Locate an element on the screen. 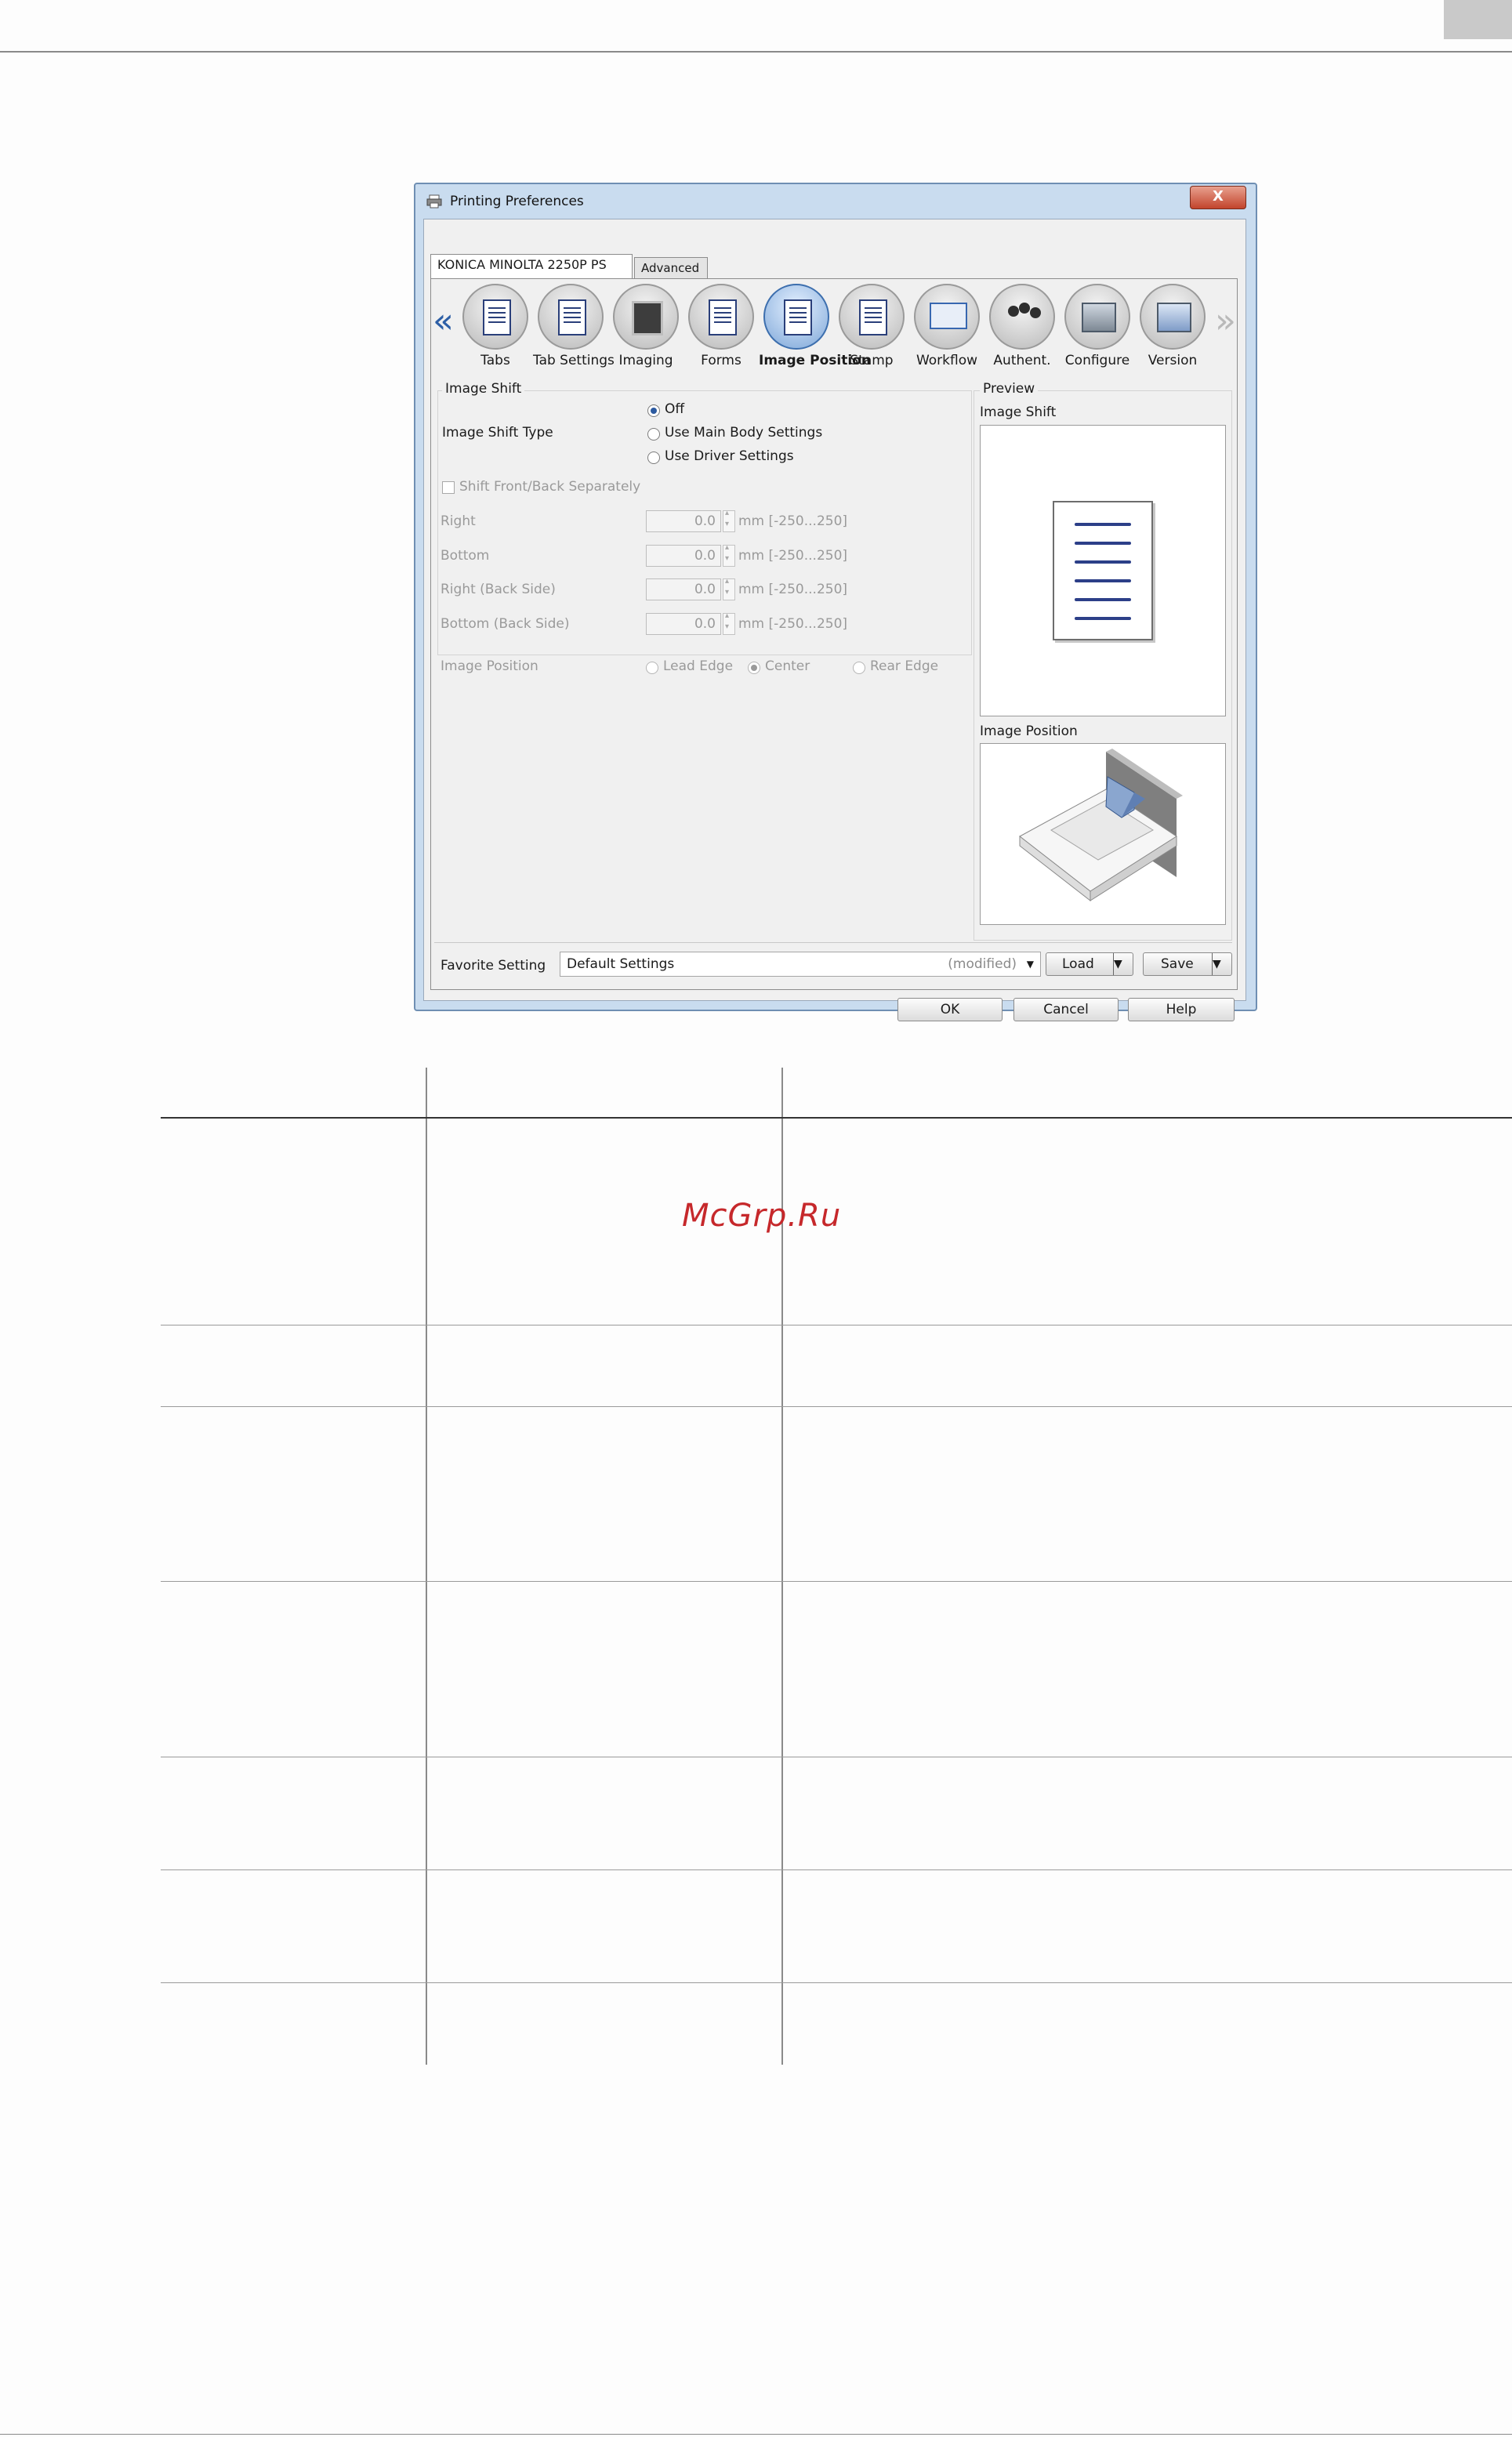 The image size is (1512, 2437). save-button: Save ▼ is located at coordinates (1187, 964).